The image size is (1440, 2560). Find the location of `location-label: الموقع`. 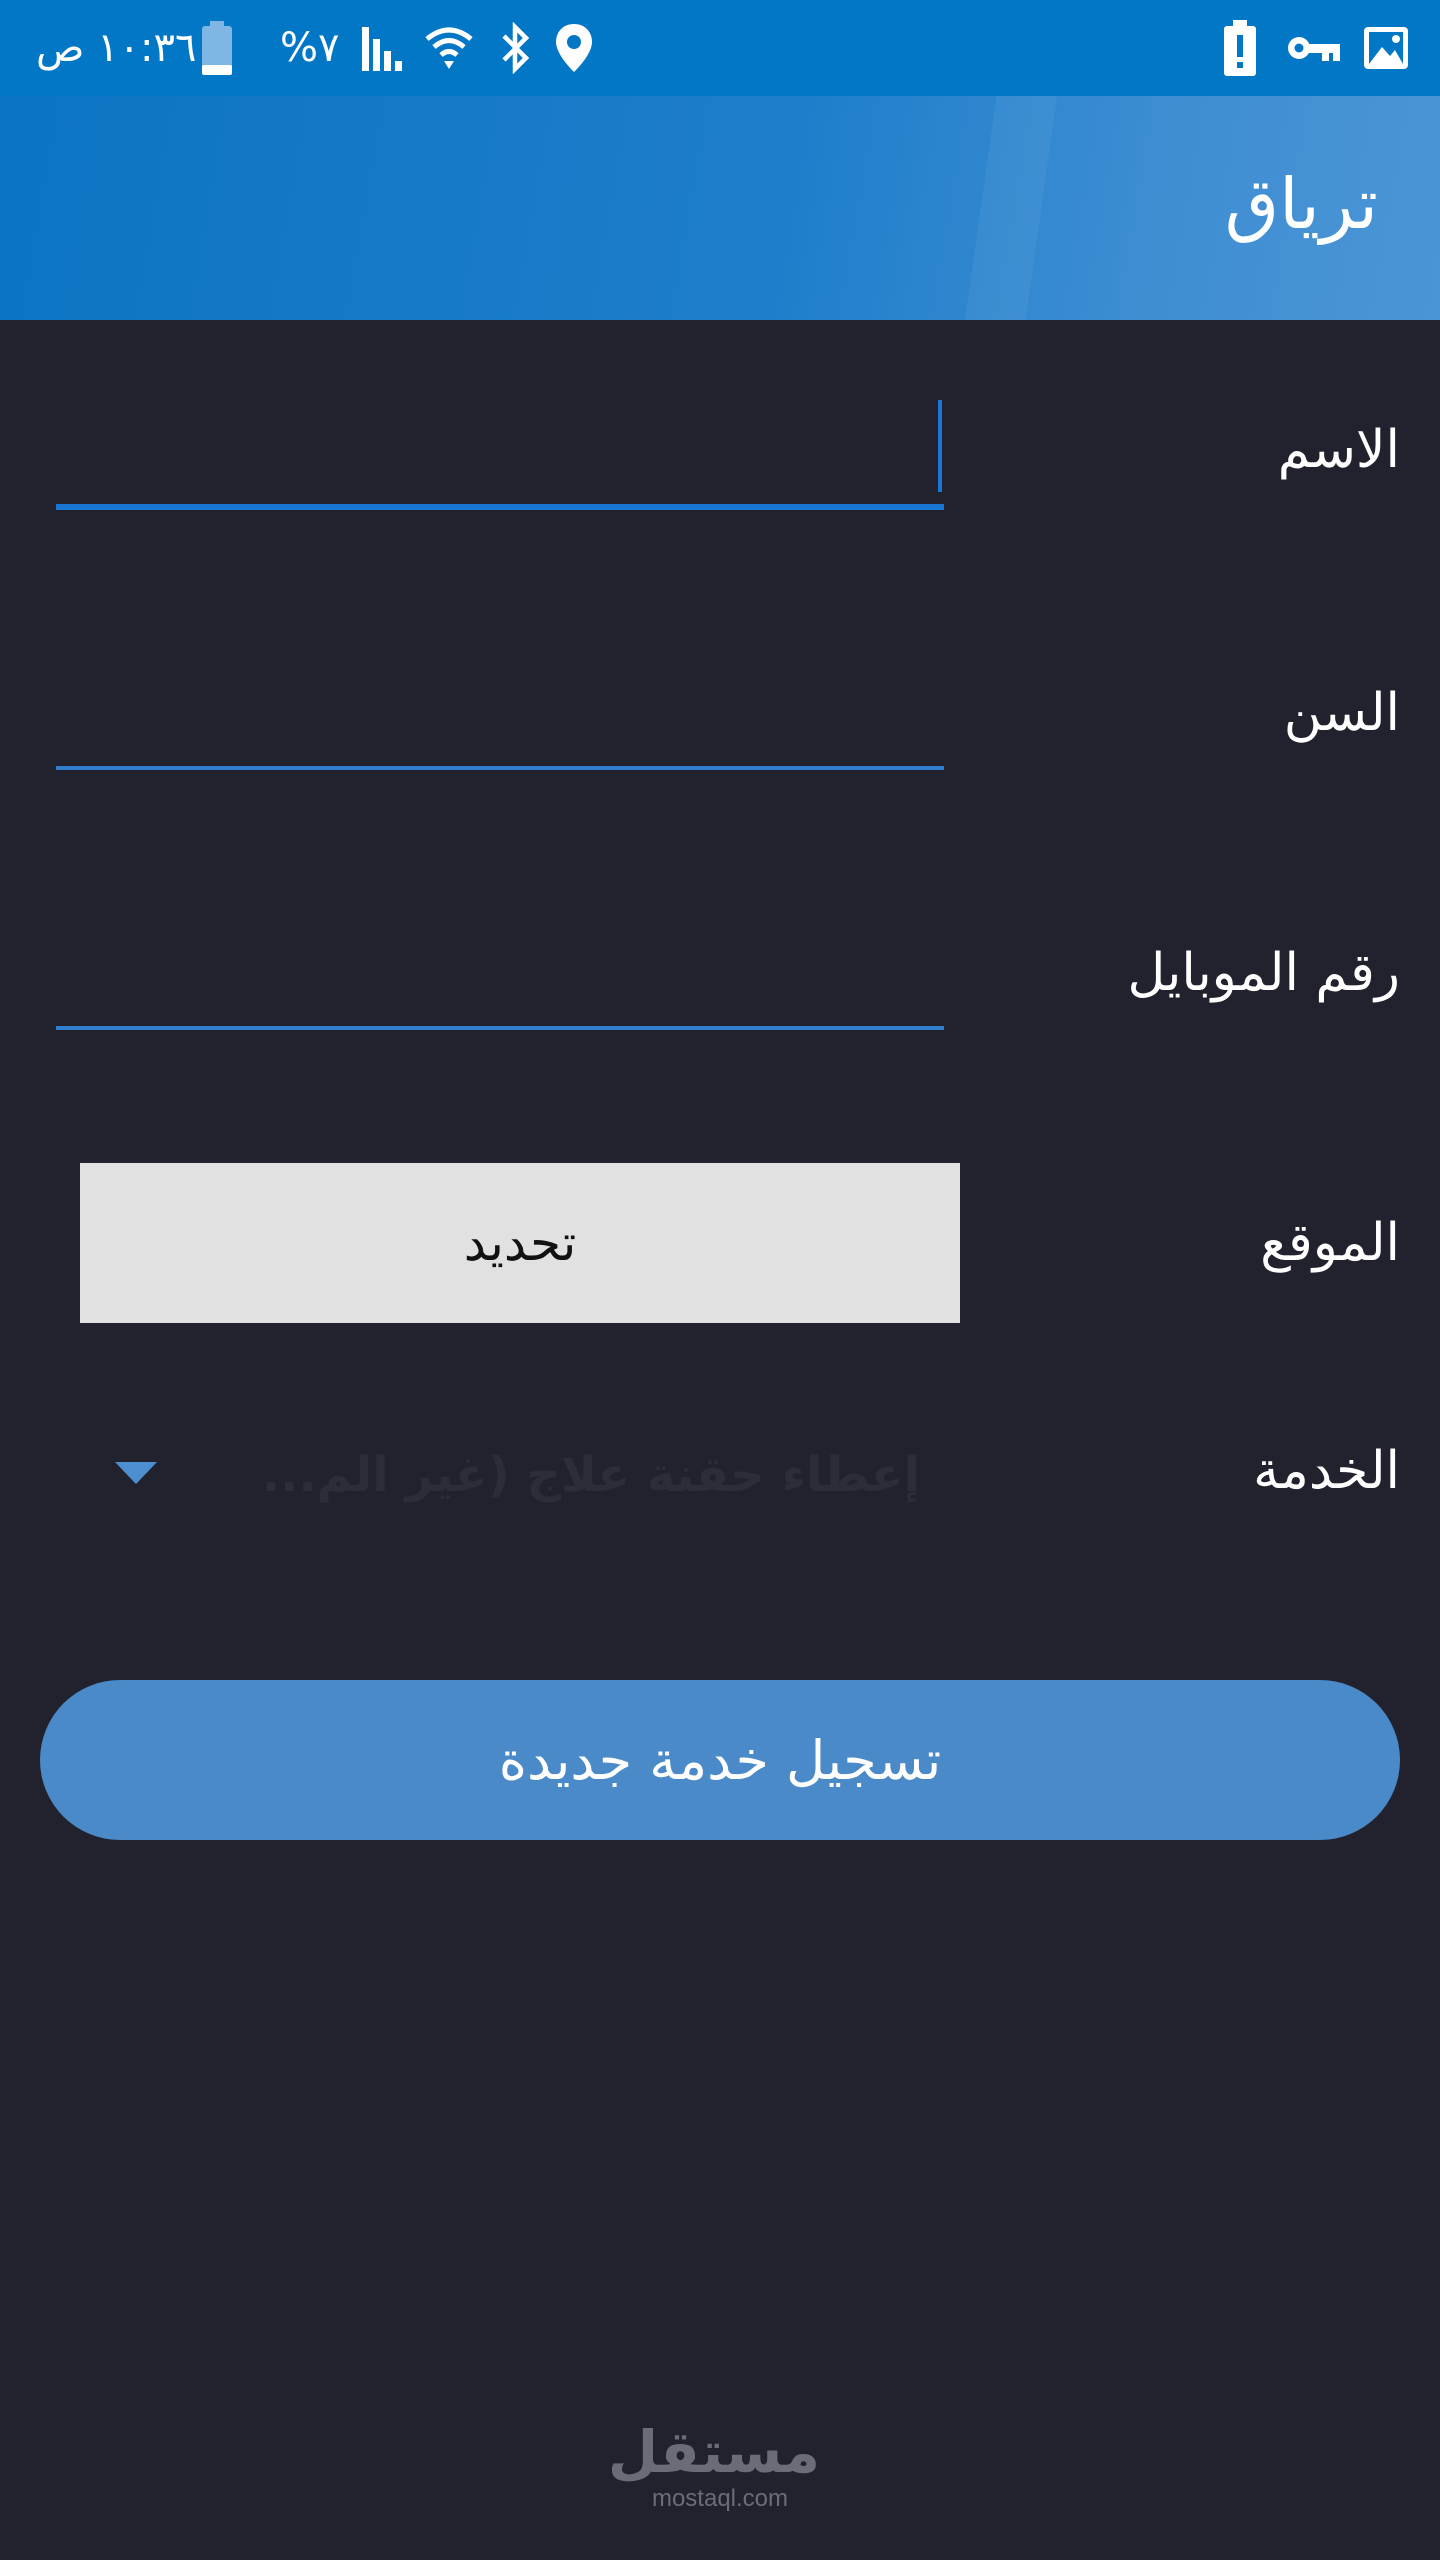

location-label: الموقع is located at coordinates (1330, 1243).